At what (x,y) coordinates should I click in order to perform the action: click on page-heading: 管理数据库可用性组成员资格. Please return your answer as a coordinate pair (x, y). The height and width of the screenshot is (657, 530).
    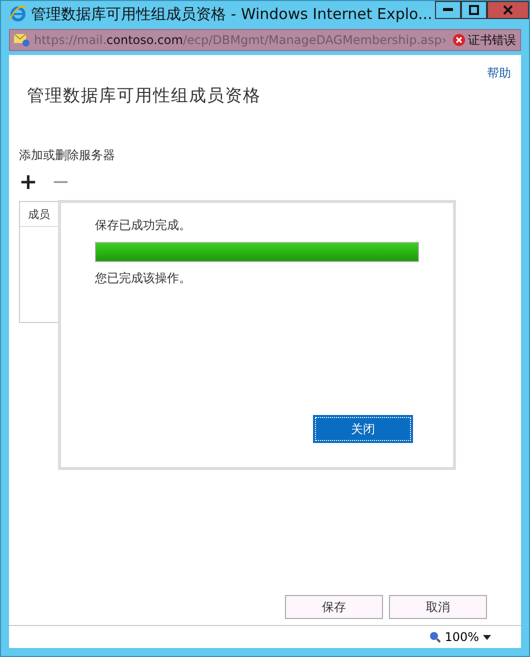
    Looking at the image, I should click on (144, 96).